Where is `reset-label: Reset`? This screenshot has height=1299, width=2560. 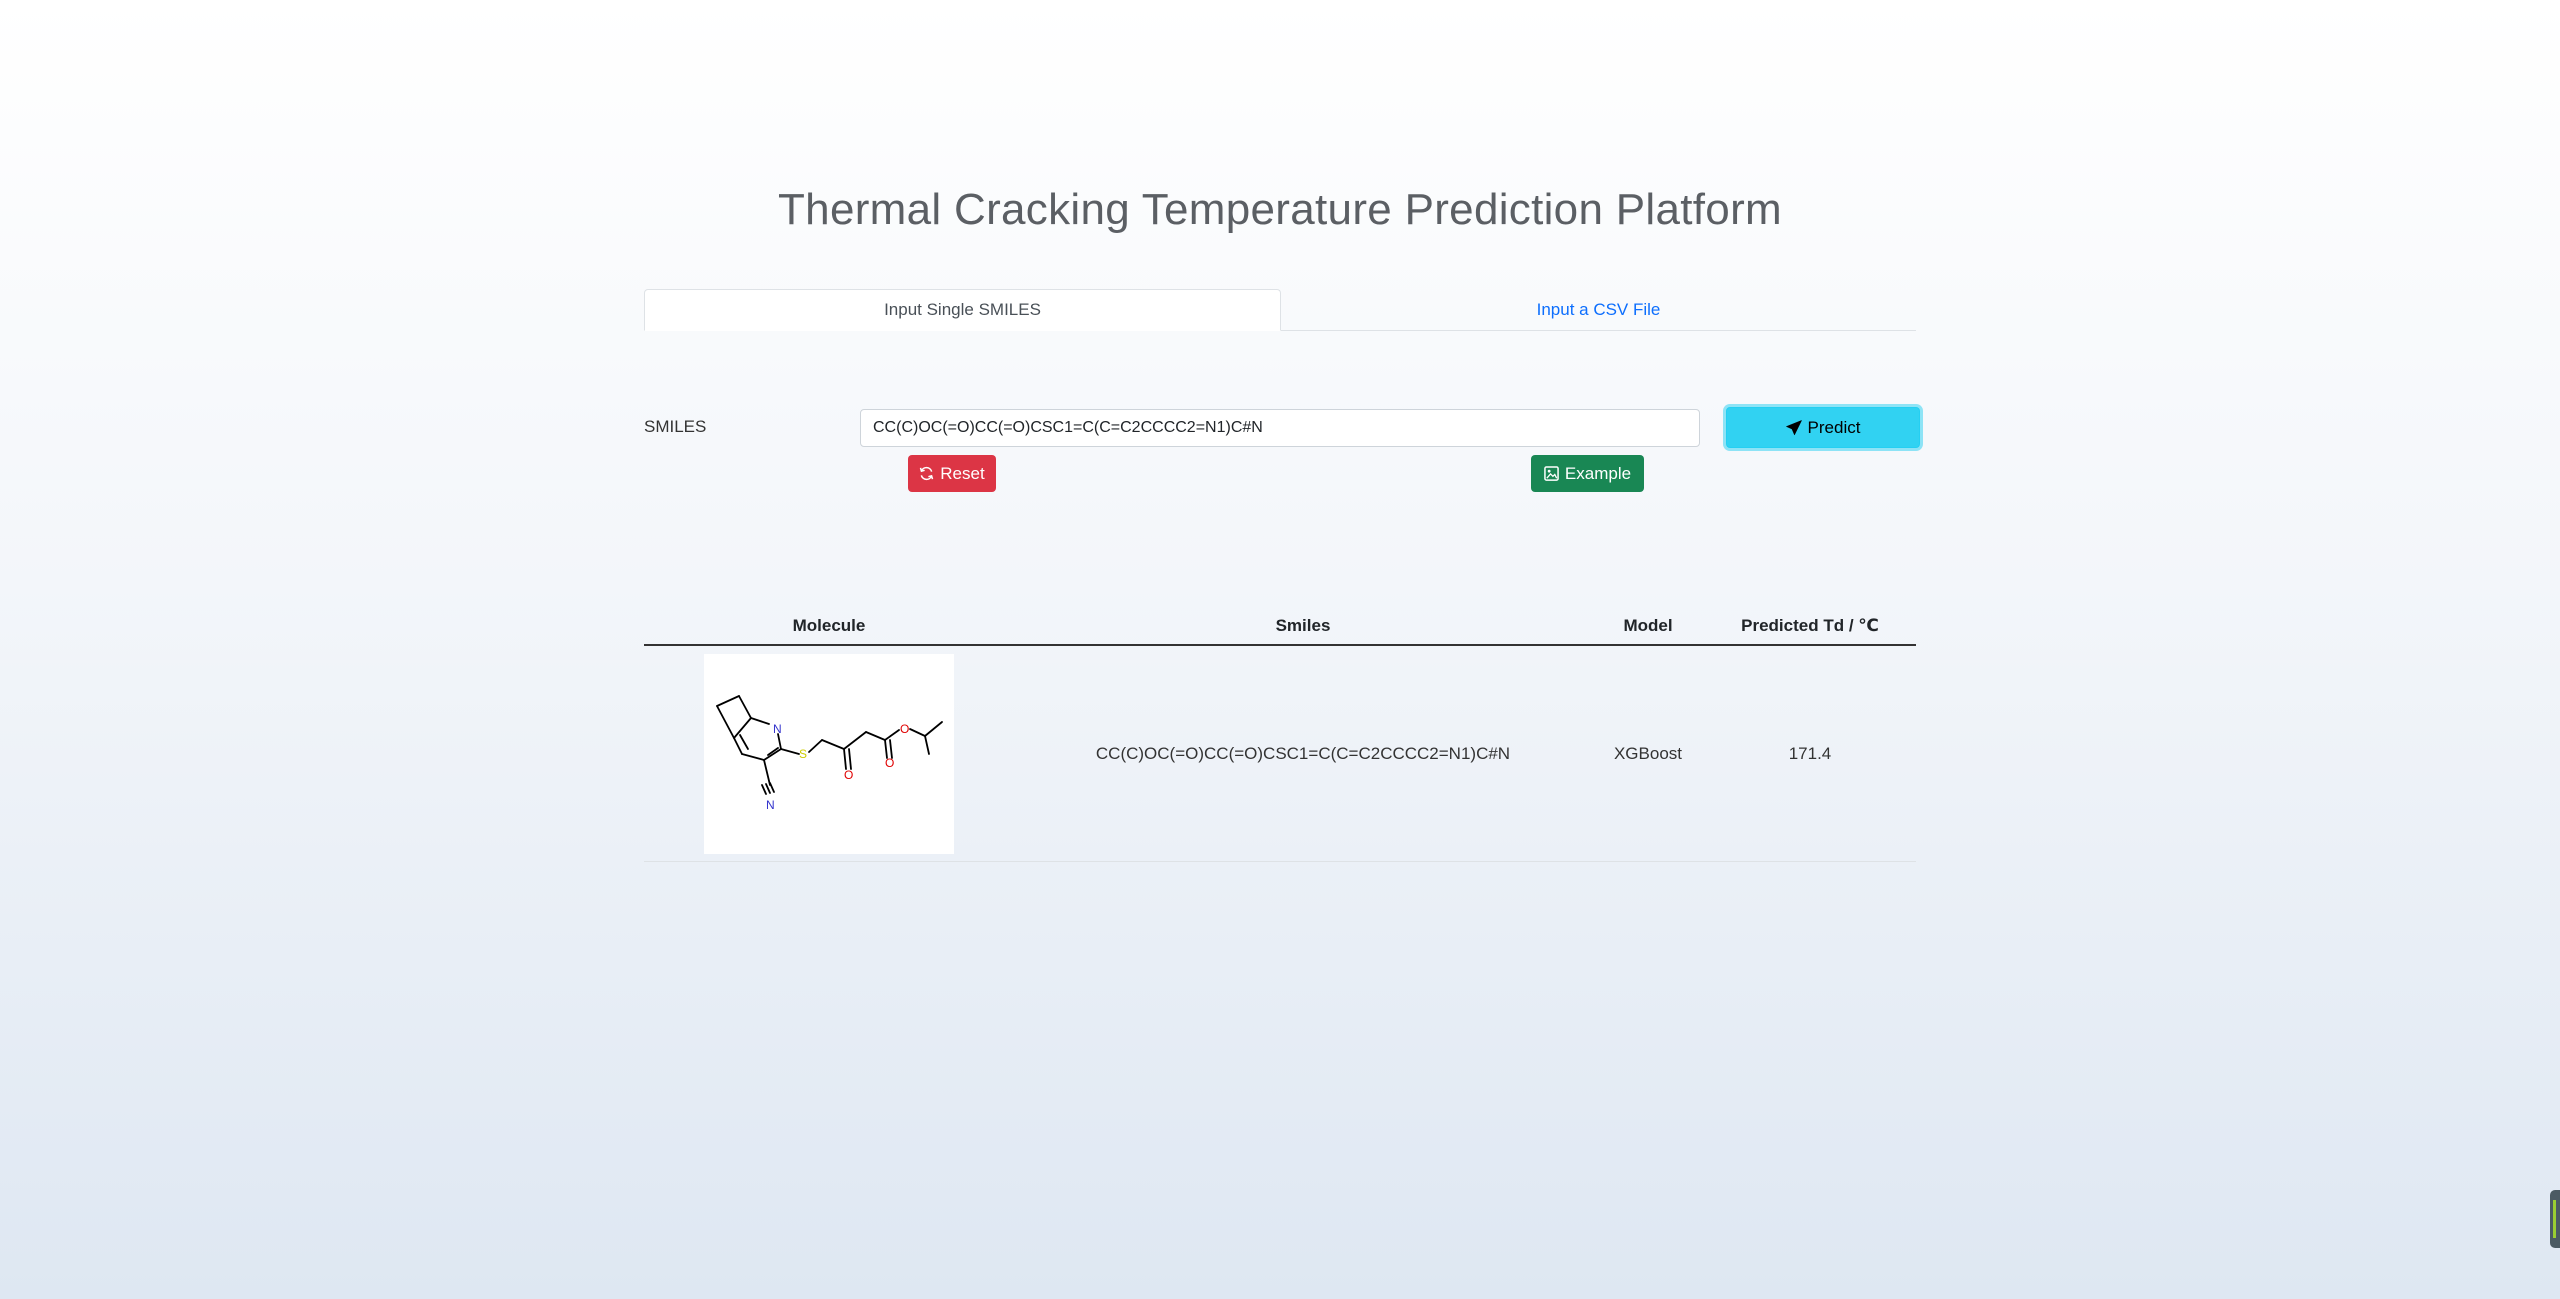
reset-label: Reset is located at coordinates (962, 473).